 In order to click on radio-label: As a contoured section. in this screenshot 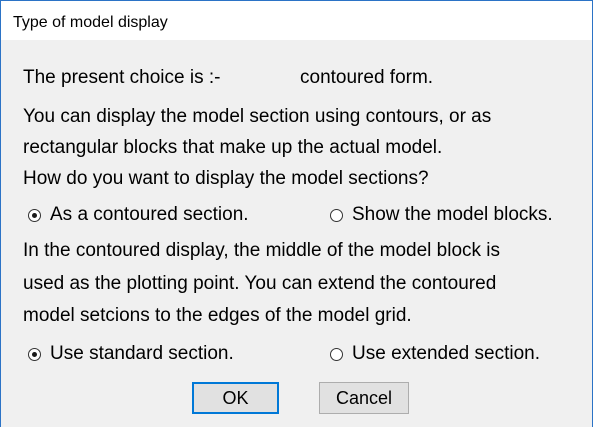, I will do `click(149, 214)`.